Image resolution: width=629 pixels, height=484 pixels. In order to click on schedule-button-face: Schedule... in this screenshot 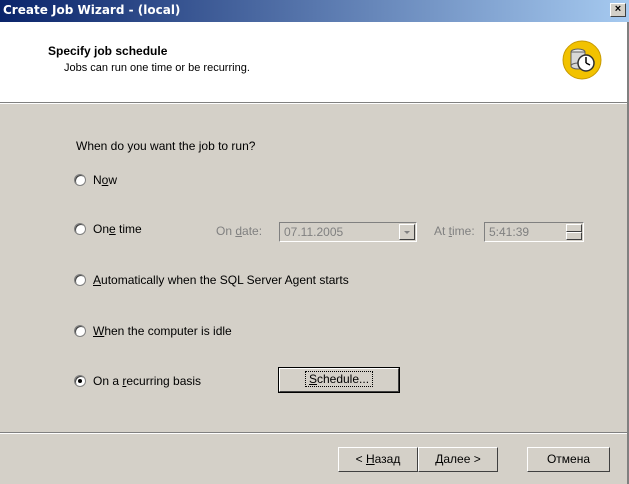, I will do `click(339, 380)`.